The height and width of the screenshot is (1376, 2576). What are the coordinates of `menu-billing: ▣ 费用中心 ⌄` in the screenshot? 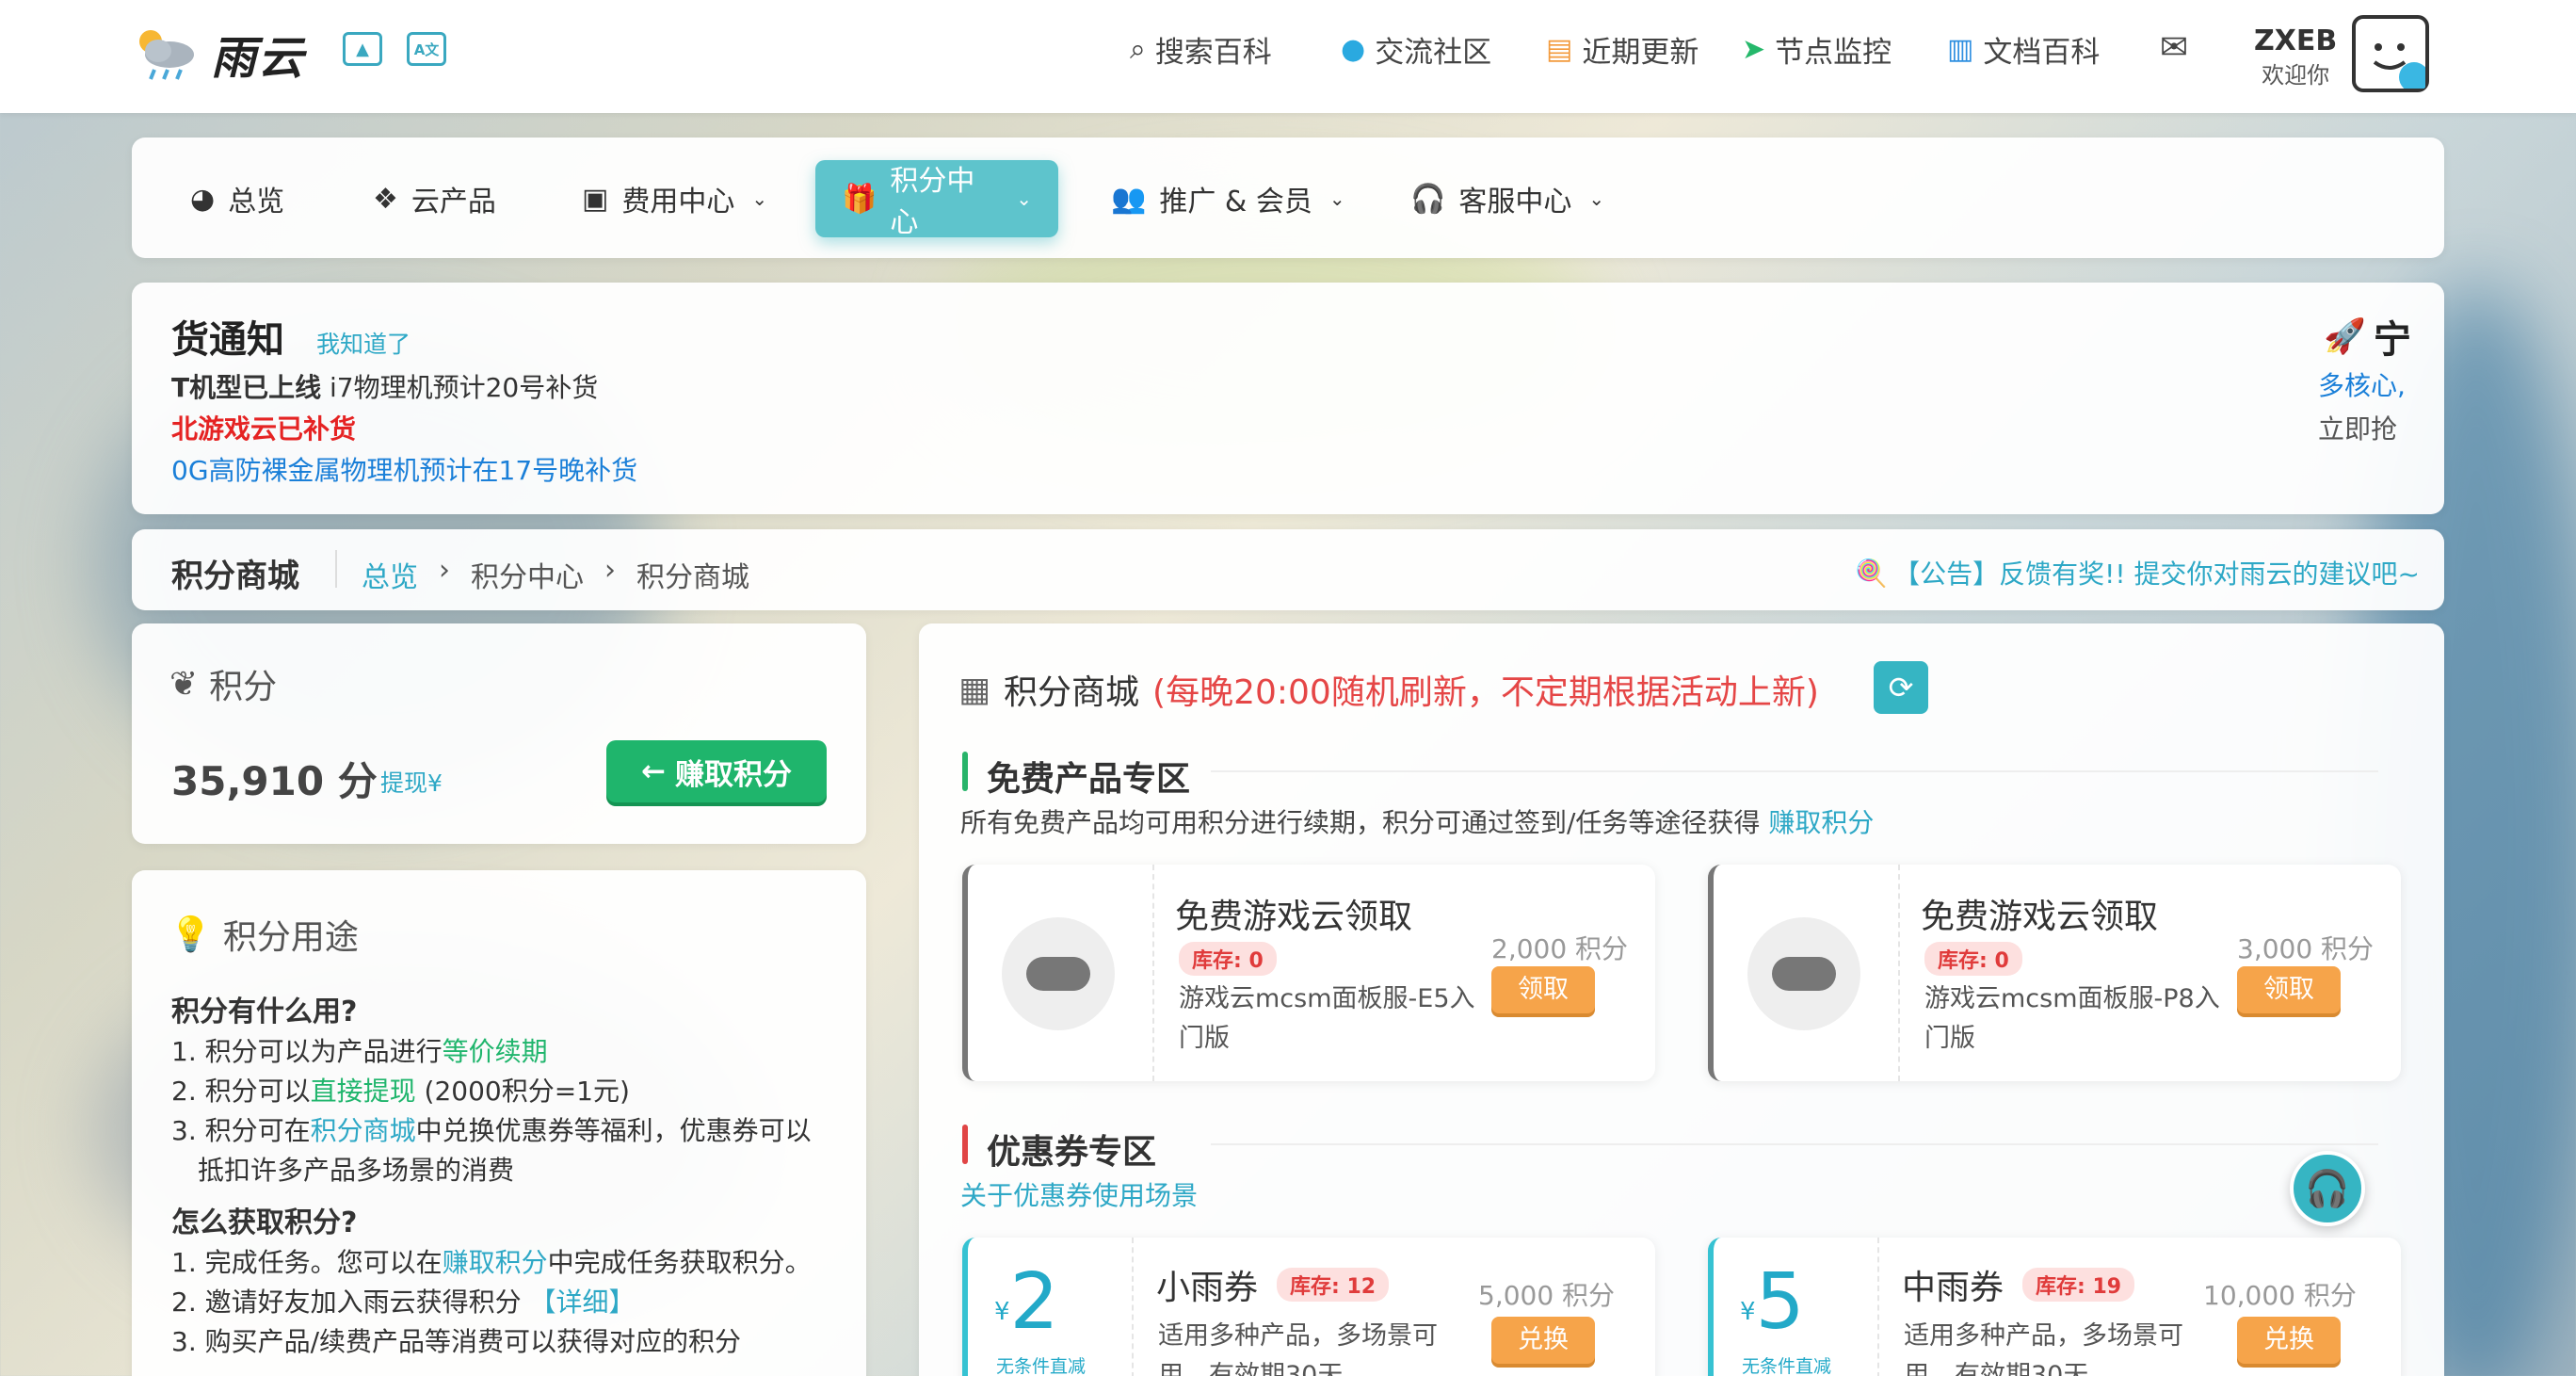 It's located at (674, 198).